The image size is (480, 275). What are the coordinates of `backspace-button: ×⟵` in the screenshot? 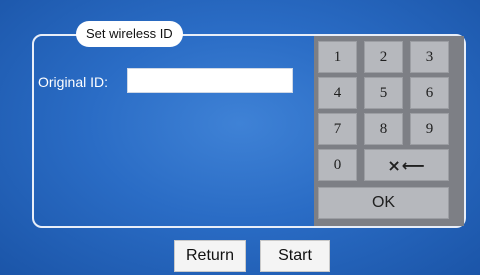 It's located at (406, 165).